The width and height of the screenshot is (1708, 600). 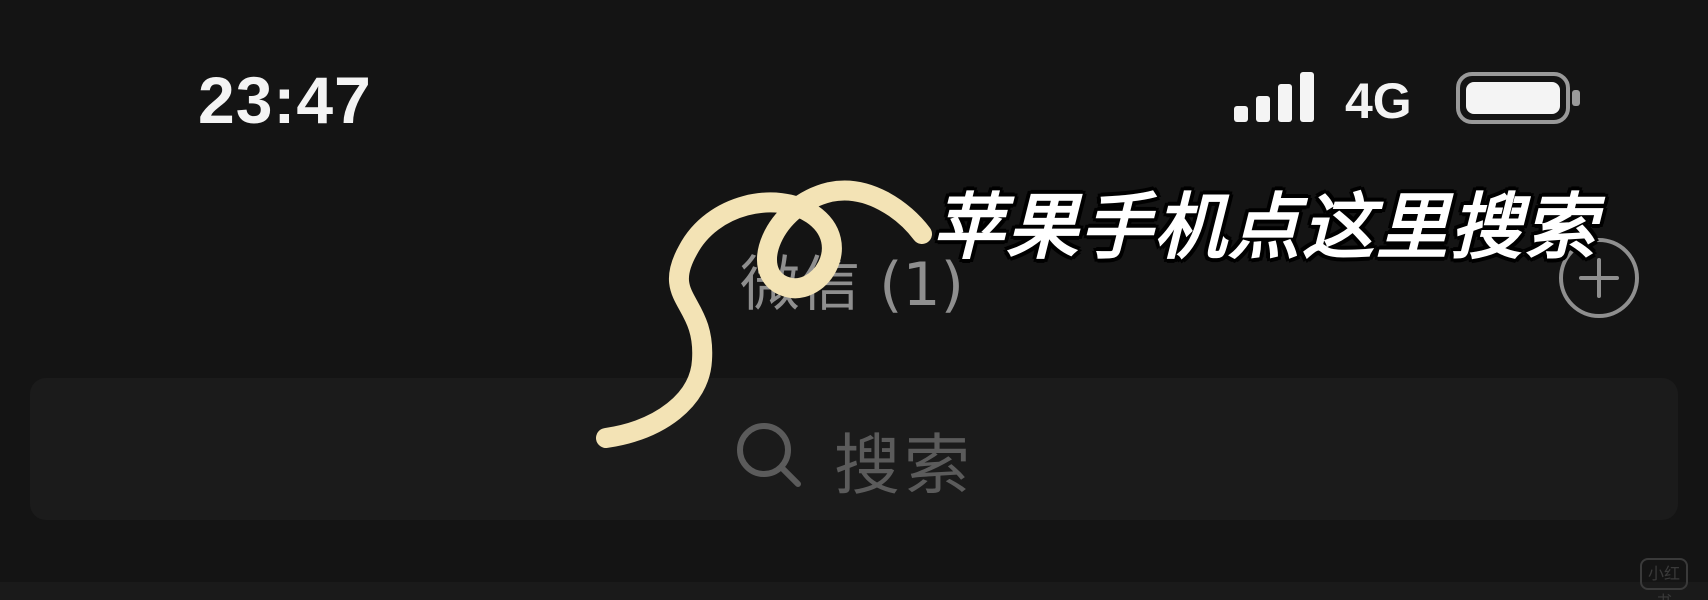 I want to click on watermark-logo: 小红书, so click(x=1664, y=579).